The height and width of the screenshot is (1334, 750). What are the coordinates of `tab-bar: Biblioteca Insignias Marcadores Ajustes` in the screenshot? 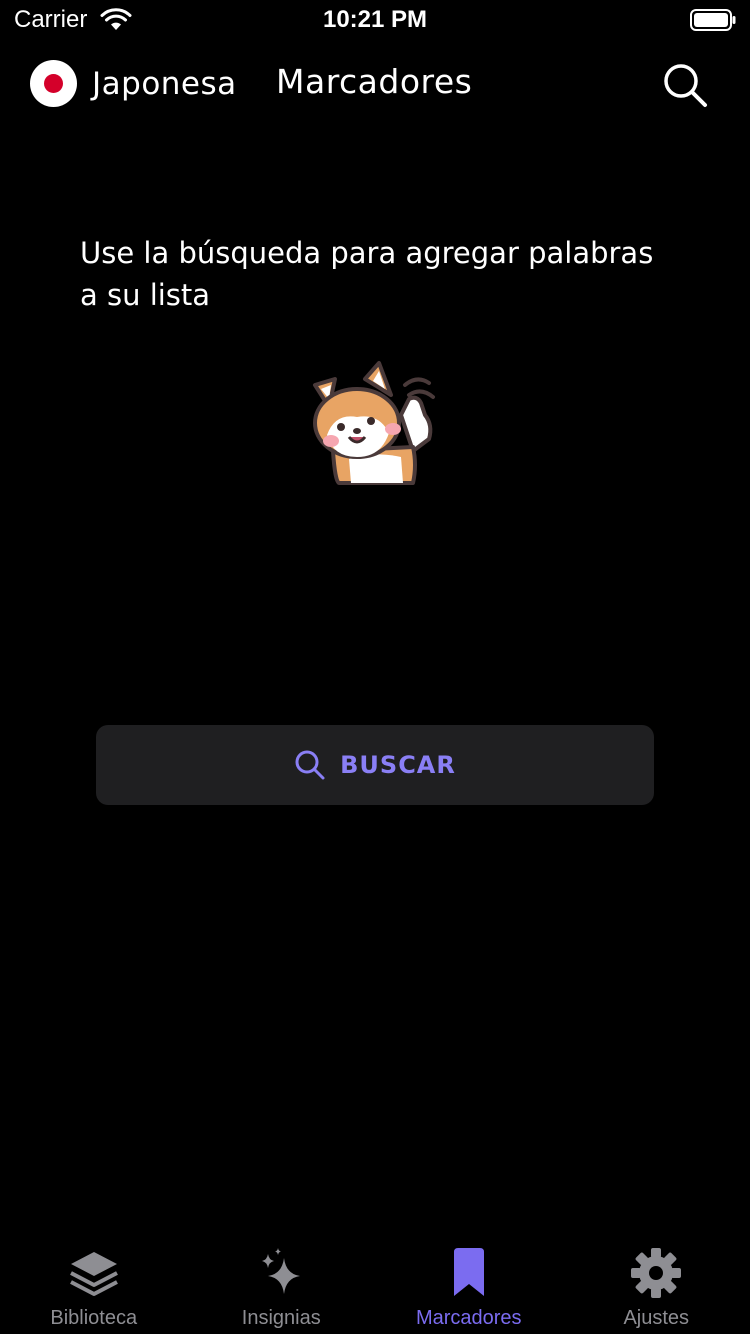 It's located at (375, 1282).